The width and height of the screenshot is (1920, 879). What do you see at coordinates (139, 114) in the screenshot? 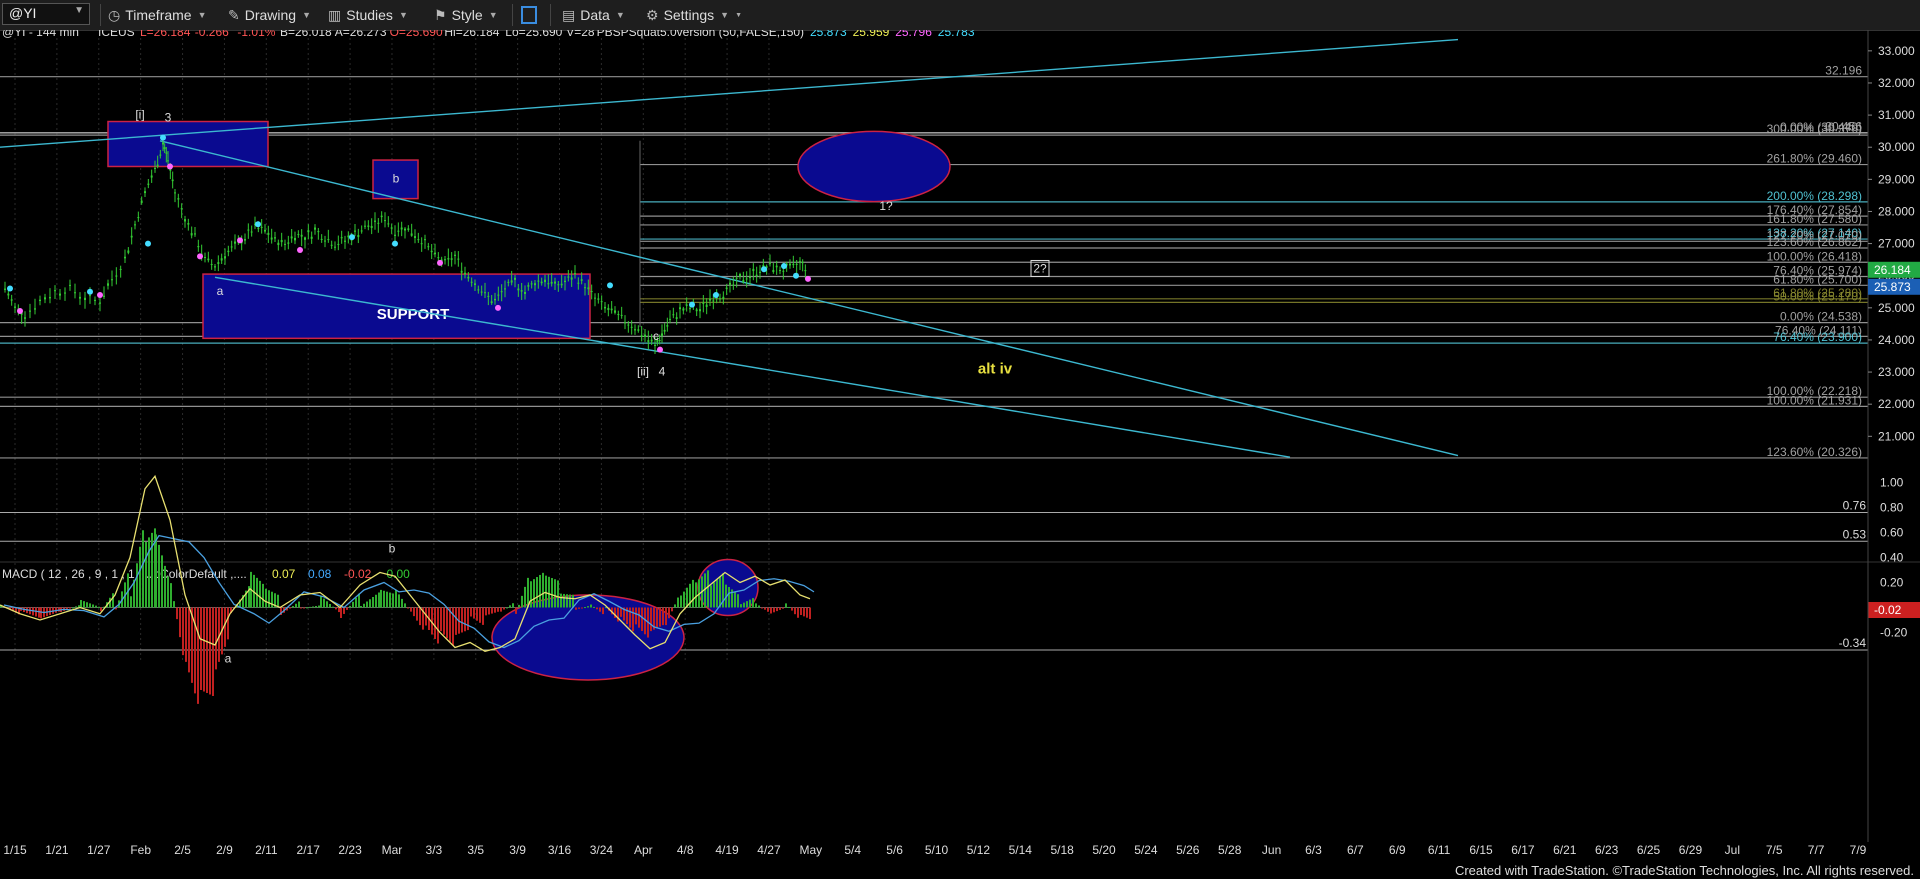
I see `wave-label: [i]` at bounding box center [139, 114].